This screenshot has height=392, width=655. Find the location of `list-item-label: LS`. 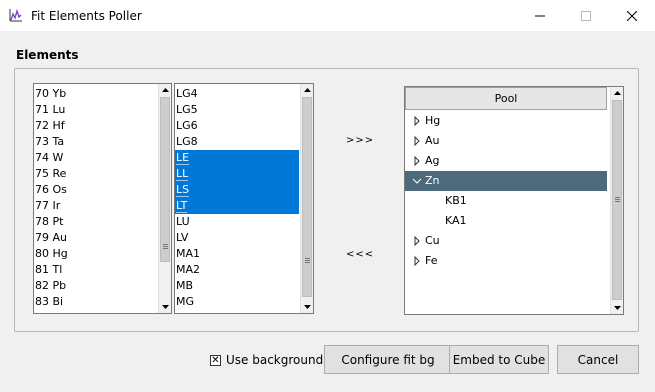

list-item-label: LS is located at coordinates (183, 190).